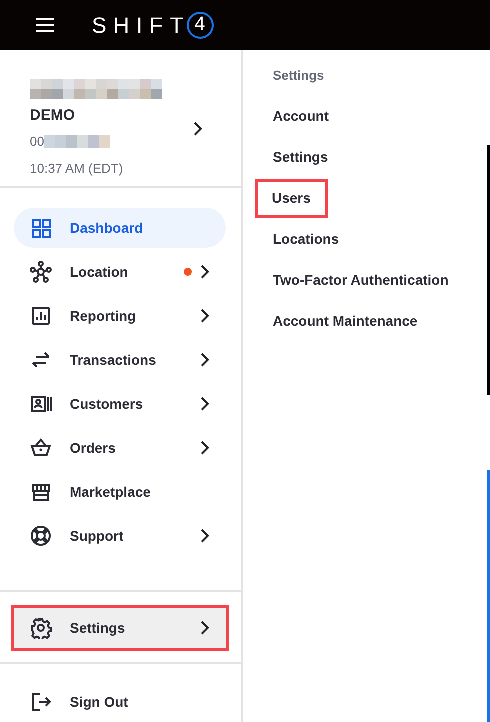  What do you see at coordinates (120, 228) in the screenshot?
I see `nav-item: Dashboard` at bounding box center [120, 228].